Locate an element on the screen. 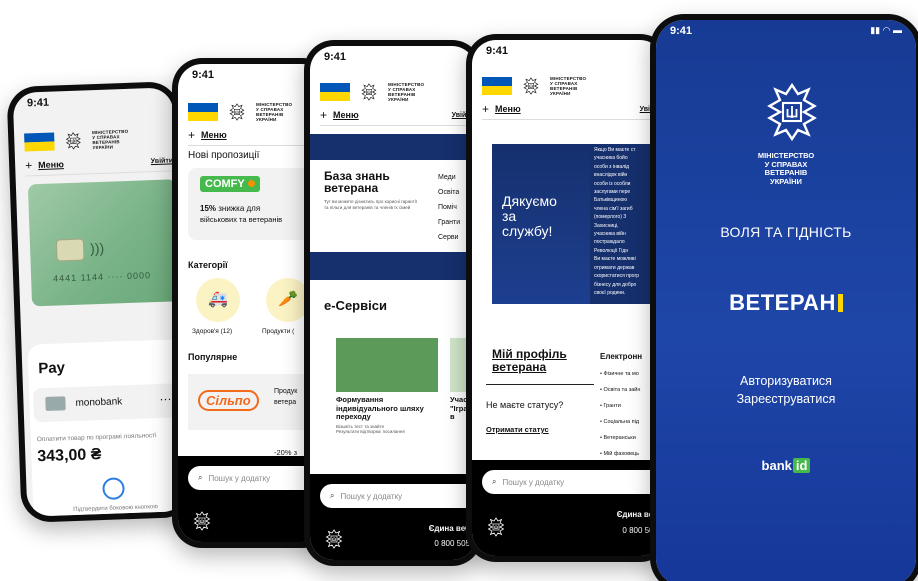  amount: 343,00 ₴ is located at coordinates (69, 456).